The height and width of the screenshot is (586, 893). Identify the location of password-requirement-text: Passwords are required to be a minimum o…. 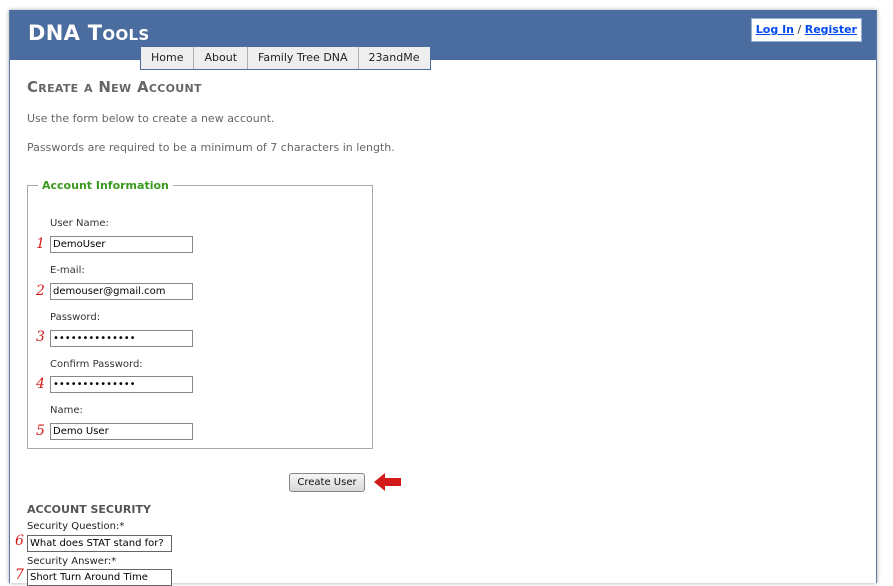
(211, 147).